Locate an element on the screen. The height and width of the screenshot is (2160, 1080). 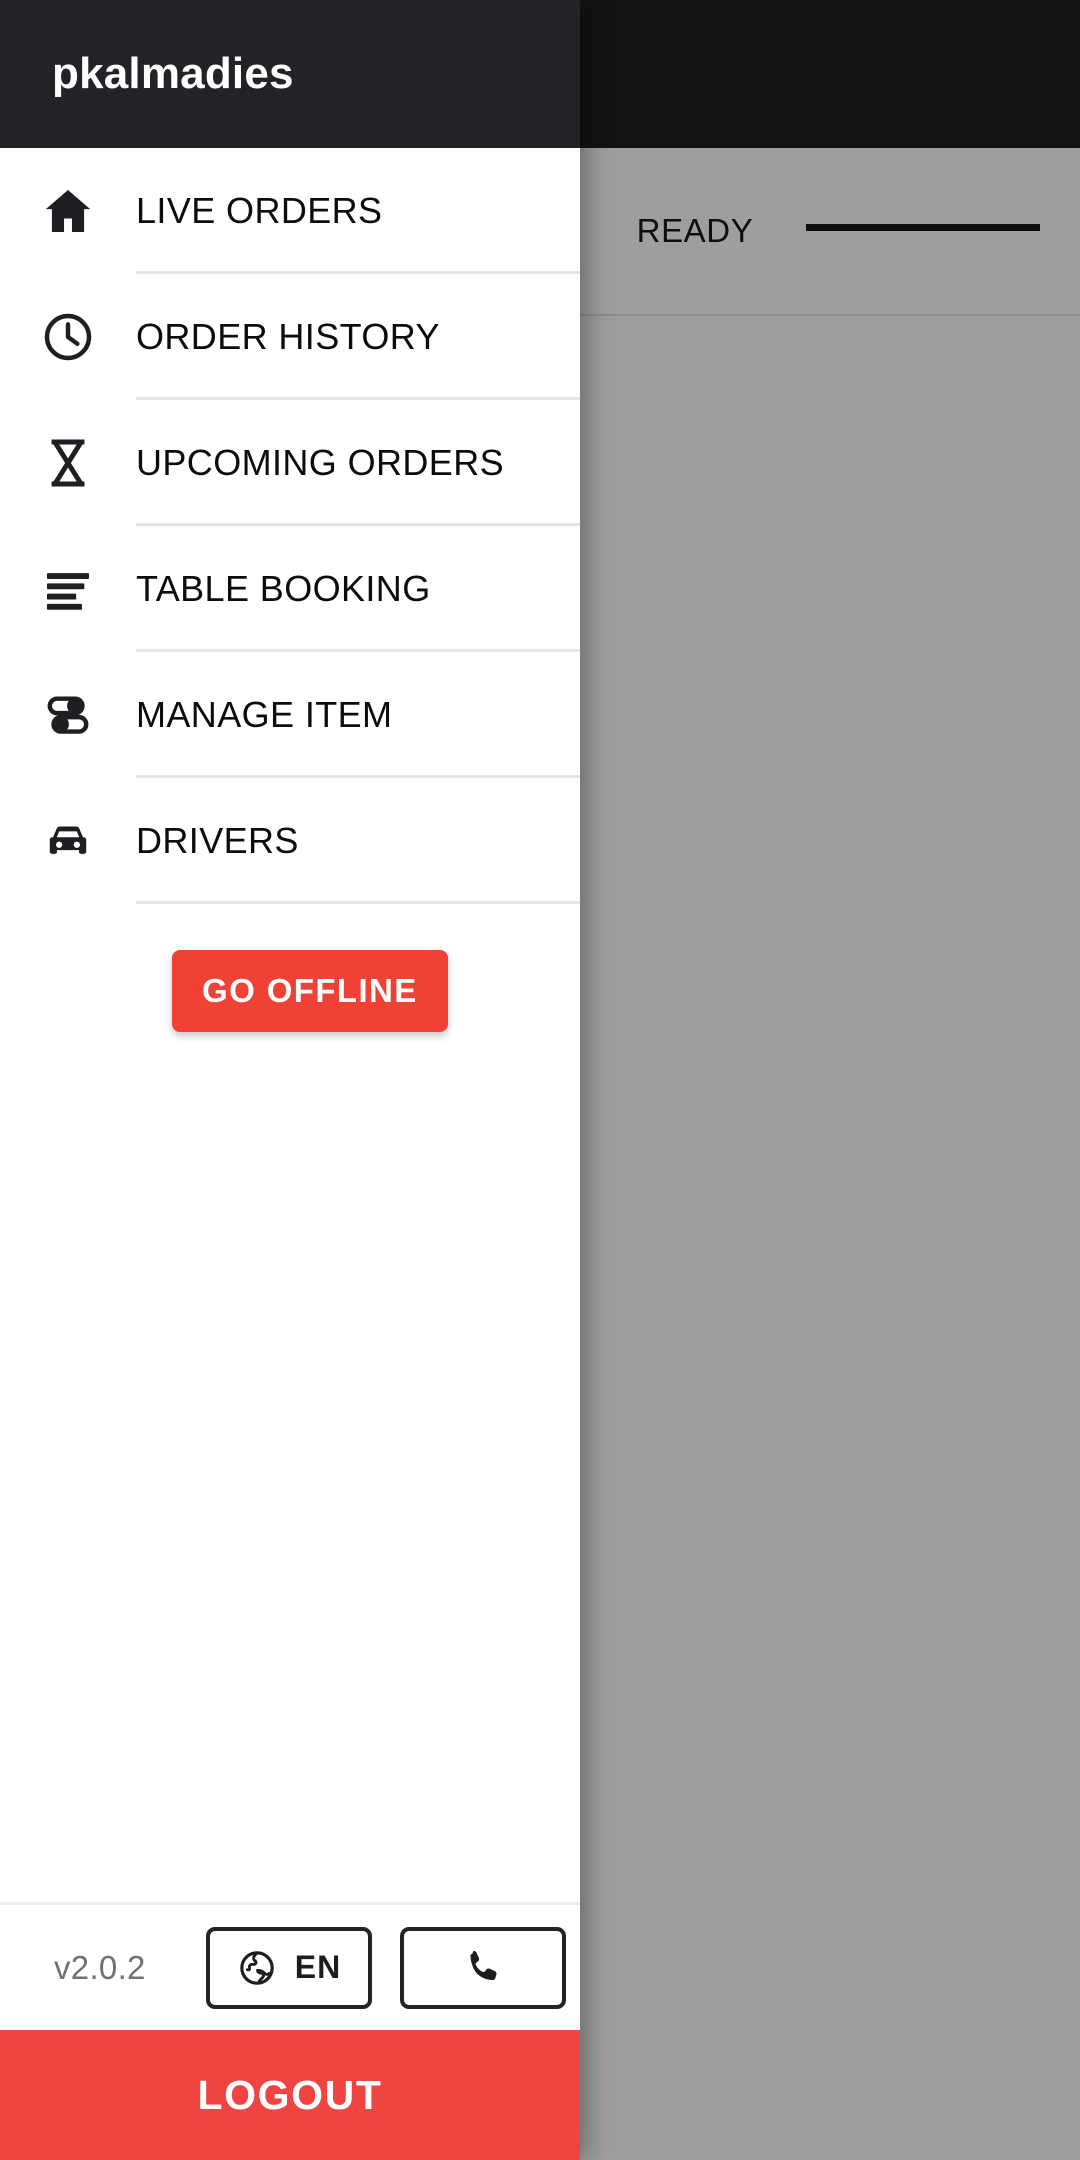
toggles-icon is located at coordinates (68, 715).